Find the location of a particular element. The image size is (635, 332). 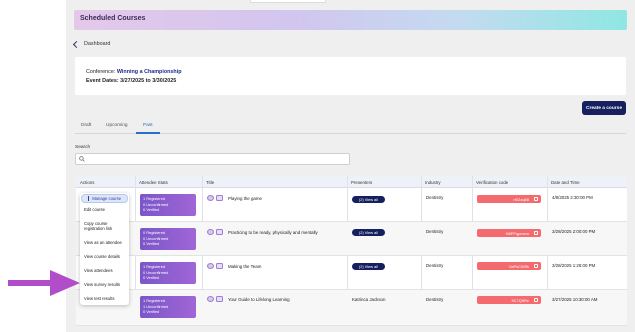

back-link-label: Dashboard is located at coordinates (97, 44).